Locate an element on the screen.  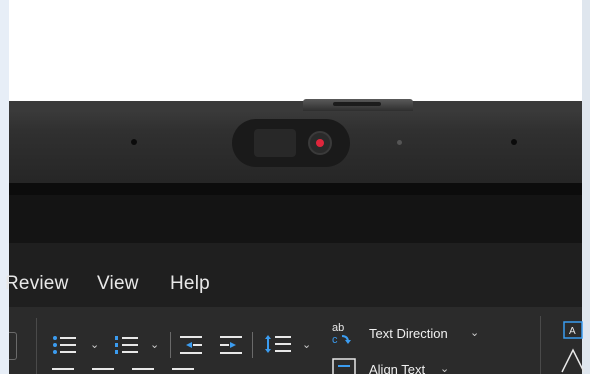
align-text-icon is located at coordinates (345, 366).